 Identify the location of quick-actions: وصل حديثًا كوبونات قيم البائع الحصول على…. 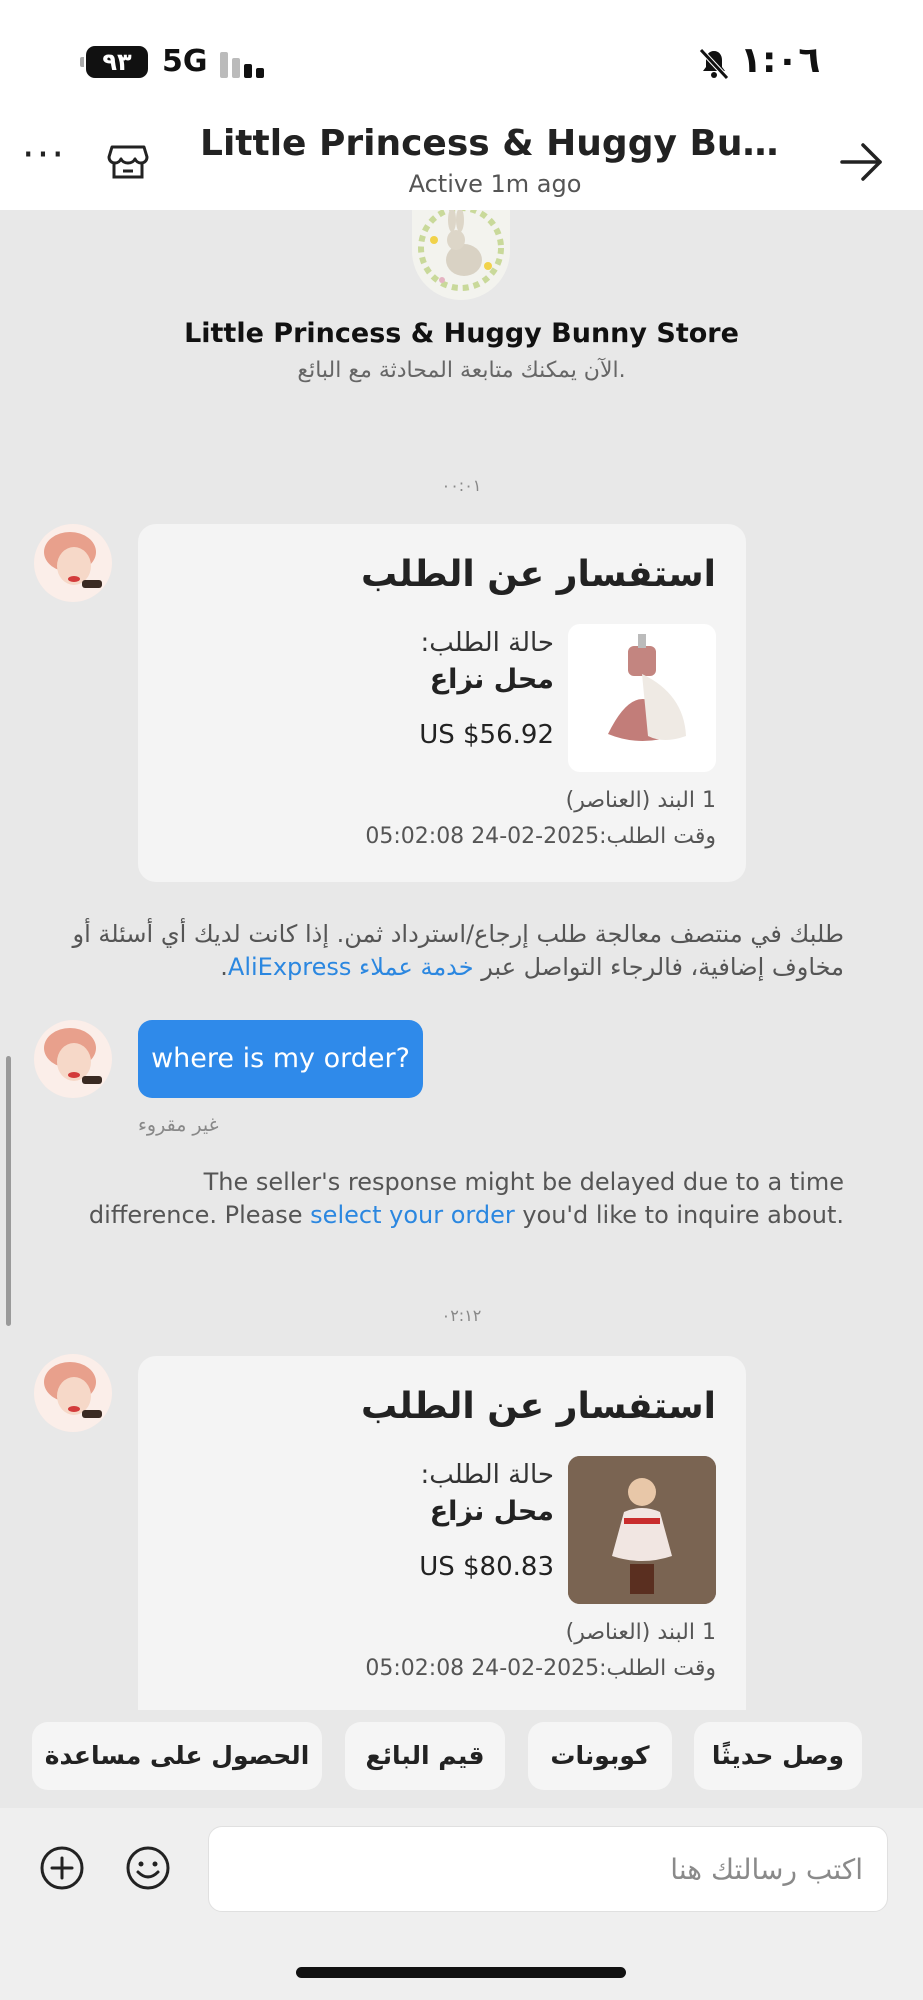
(461, 1760).